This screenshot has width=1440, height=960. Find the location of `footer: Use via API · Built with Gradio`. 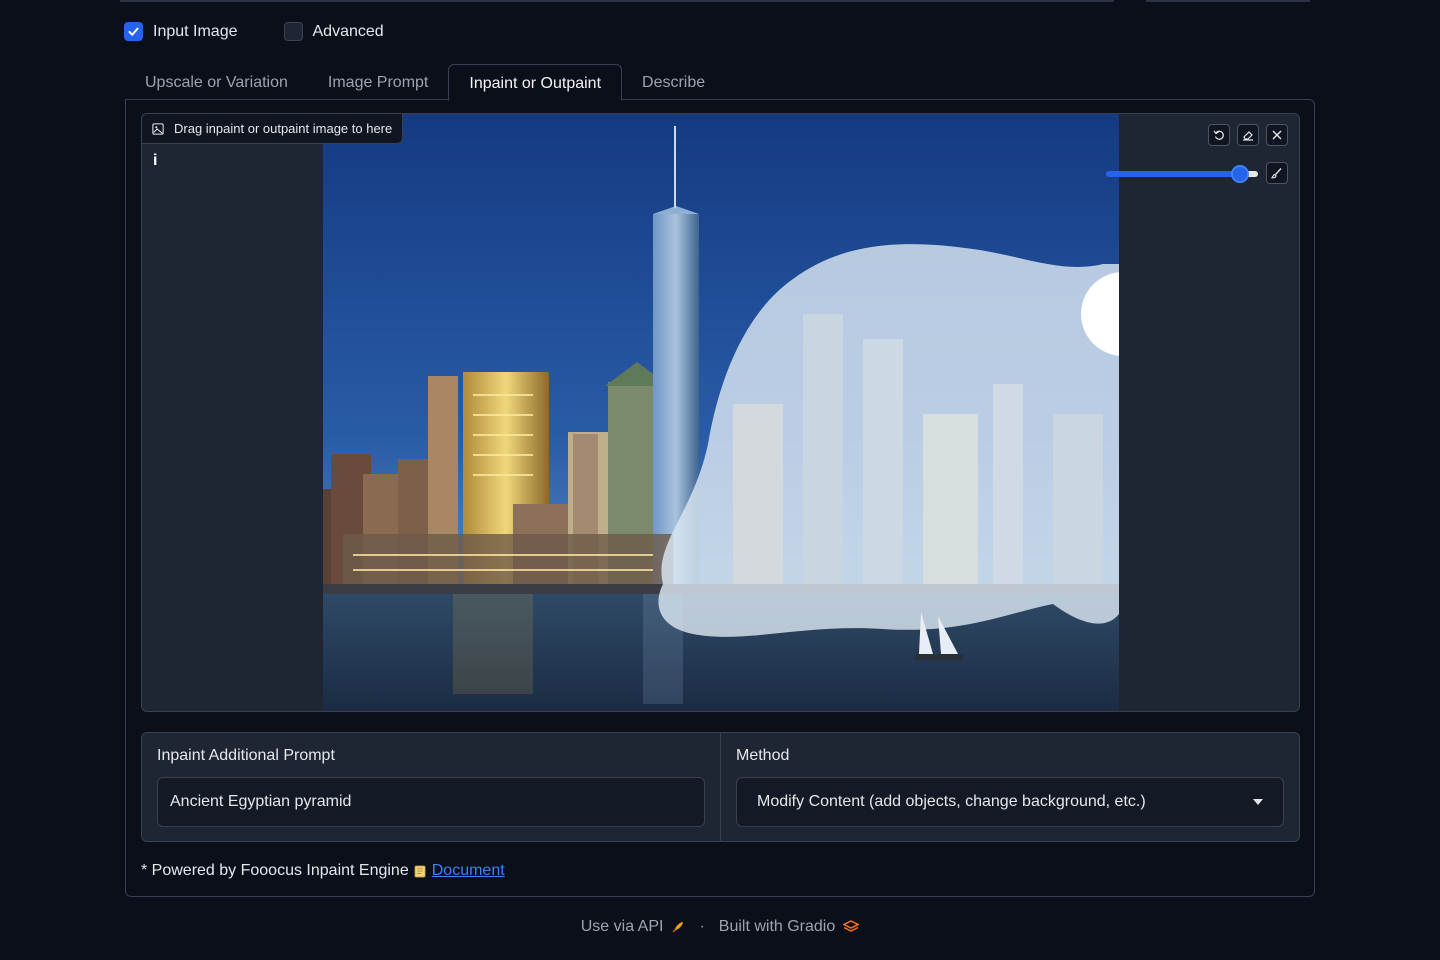

footer: Use via API · Built with Gradio is located at coordinates (720, 927).